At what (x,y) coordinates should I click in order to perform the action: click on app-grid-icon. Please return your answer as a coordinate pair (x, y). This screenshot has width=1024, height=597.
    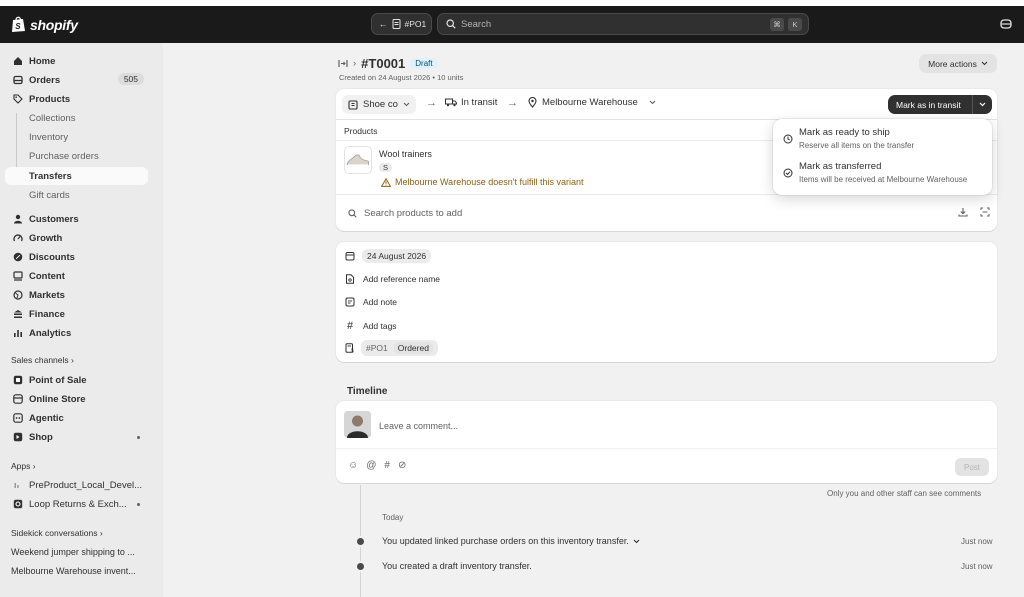
    Looking at the image, I should click on (18, 485).